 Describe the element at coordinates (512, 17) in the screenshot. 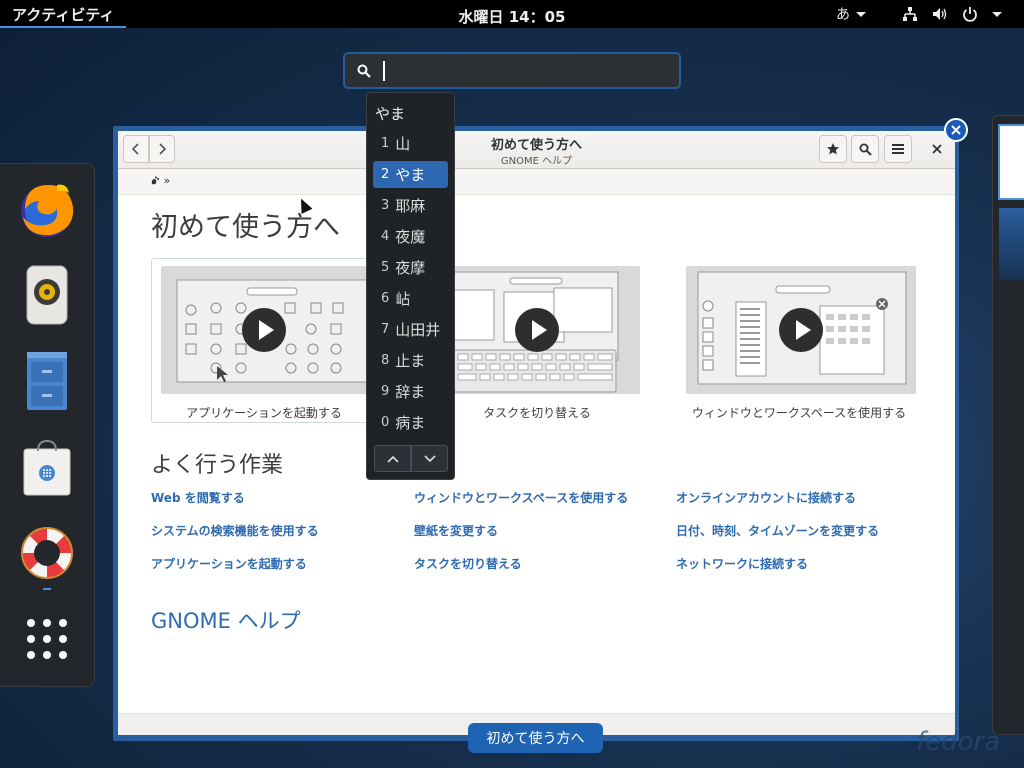

I see `clock-label: 水曜日 14：05` at that location.